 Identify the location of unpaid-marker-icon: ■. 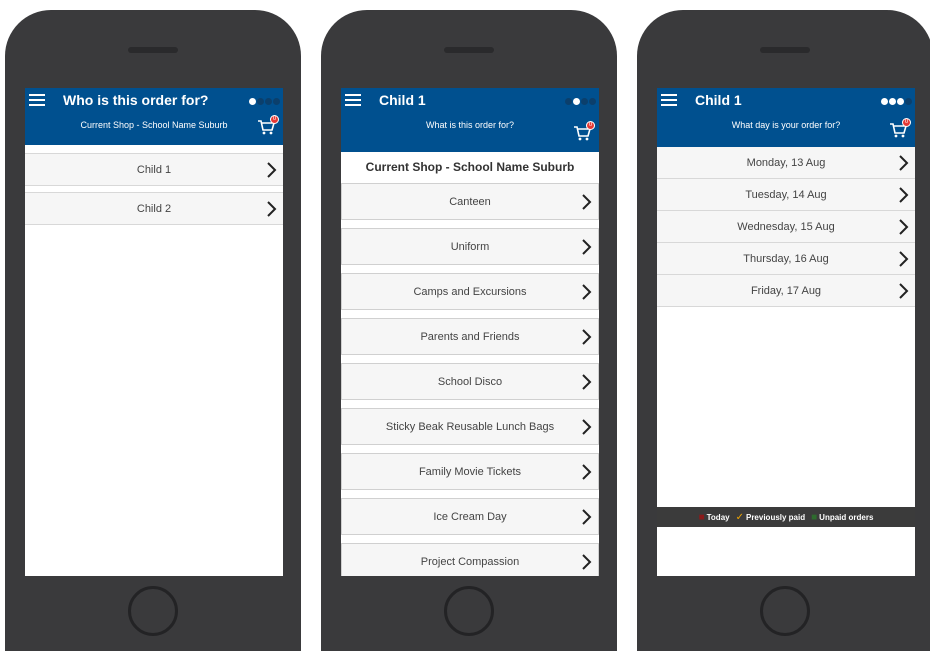
(814, 517).